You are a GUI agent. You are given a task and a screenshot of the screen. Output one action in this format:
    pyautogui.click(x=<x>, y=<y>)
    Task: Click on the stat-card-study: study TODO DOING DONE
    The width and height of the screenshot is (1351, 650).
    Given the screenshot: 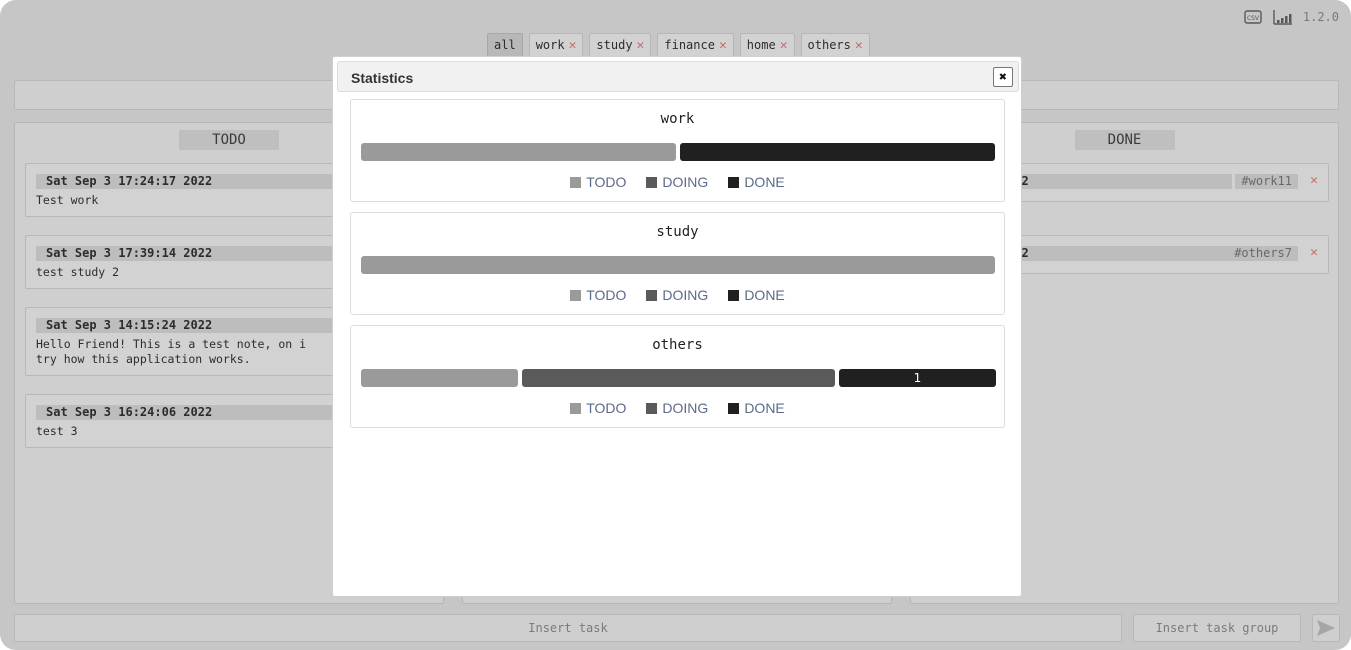 What is the action you would take?
    pyautogui.click(x=677, y=263)
    